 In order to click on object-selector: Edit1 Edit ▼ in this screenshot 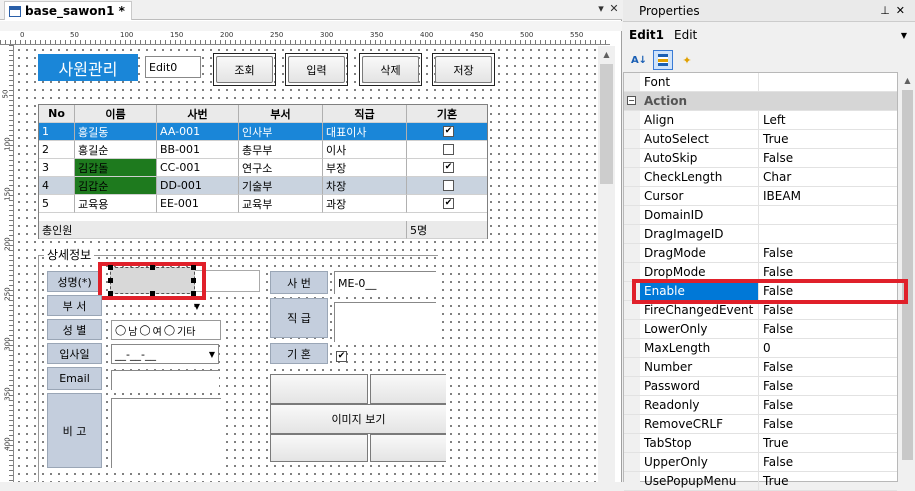, I will do `click(769, 35)`.